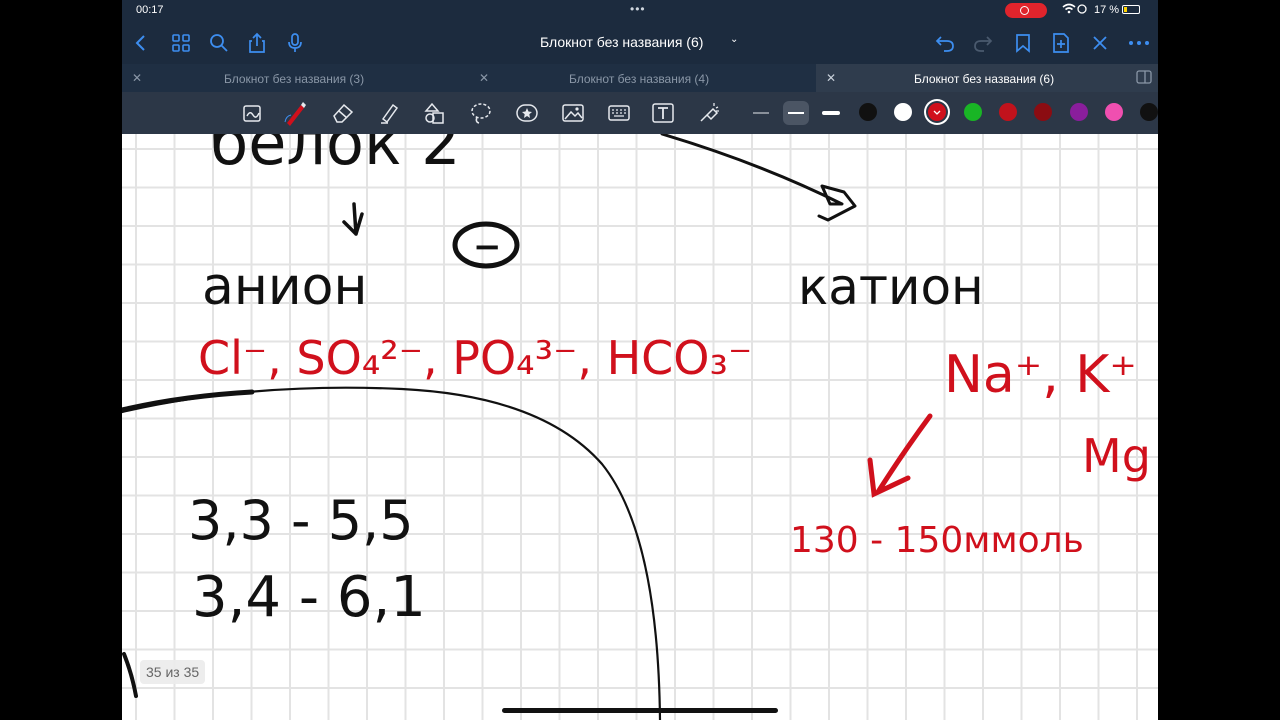  What do you see at coordinates (1114, 112) in the screenshot?
I see `color-pink` at bounding box center [1114, 112].